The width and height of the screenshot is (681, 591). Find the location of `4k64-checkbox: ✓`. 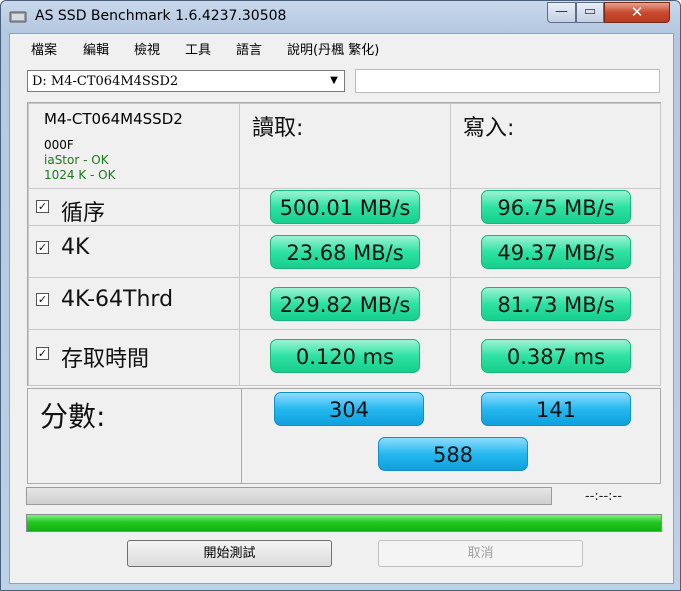

4k64-checkbox: ✓ is located at coordinates (42, 299).